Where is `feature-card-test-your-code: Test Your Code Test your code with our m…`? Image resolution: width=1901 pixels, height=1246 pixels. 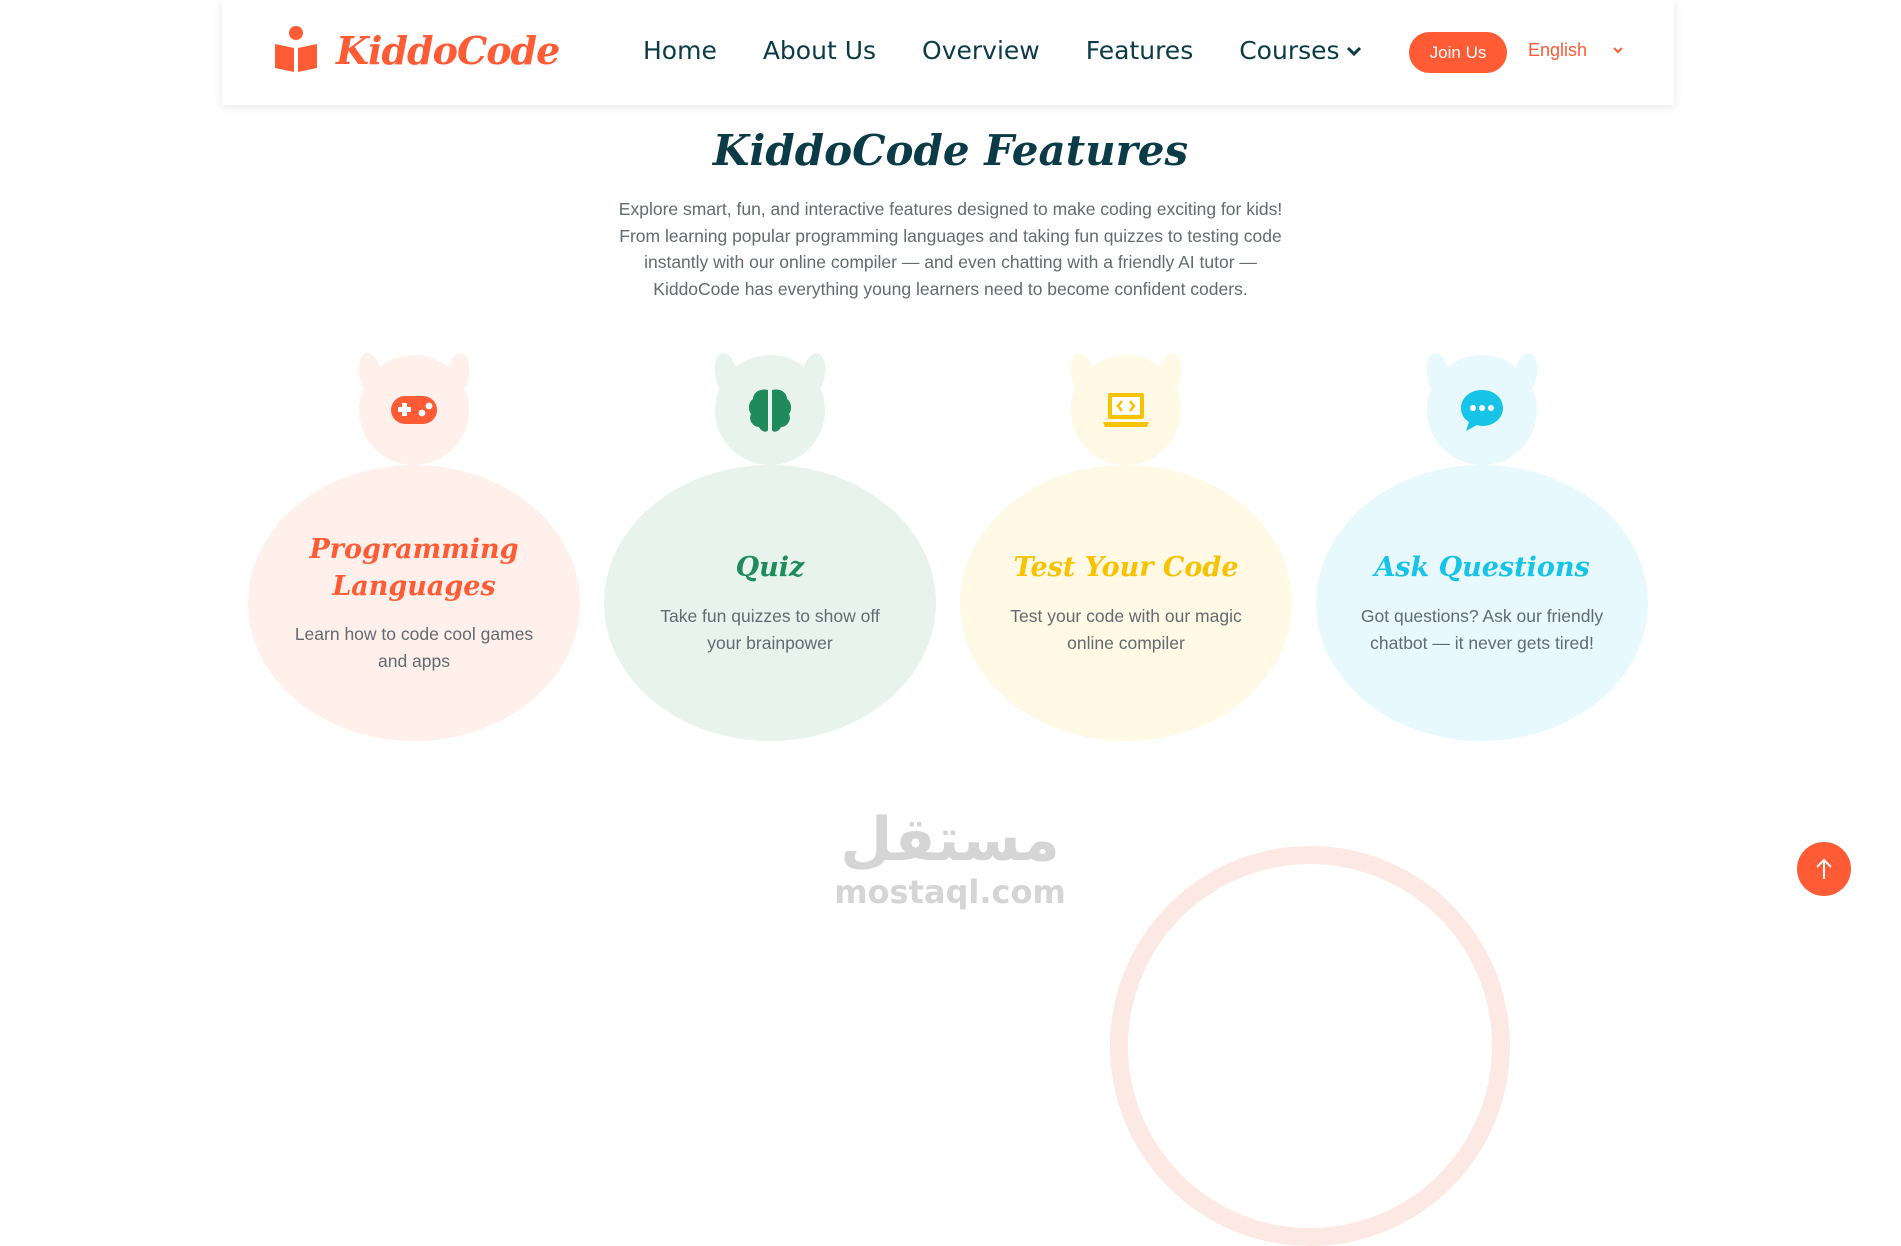
feature-card-test-your-code: Test Your Code Test your code with our m… is located at coordinates (1126, 546).